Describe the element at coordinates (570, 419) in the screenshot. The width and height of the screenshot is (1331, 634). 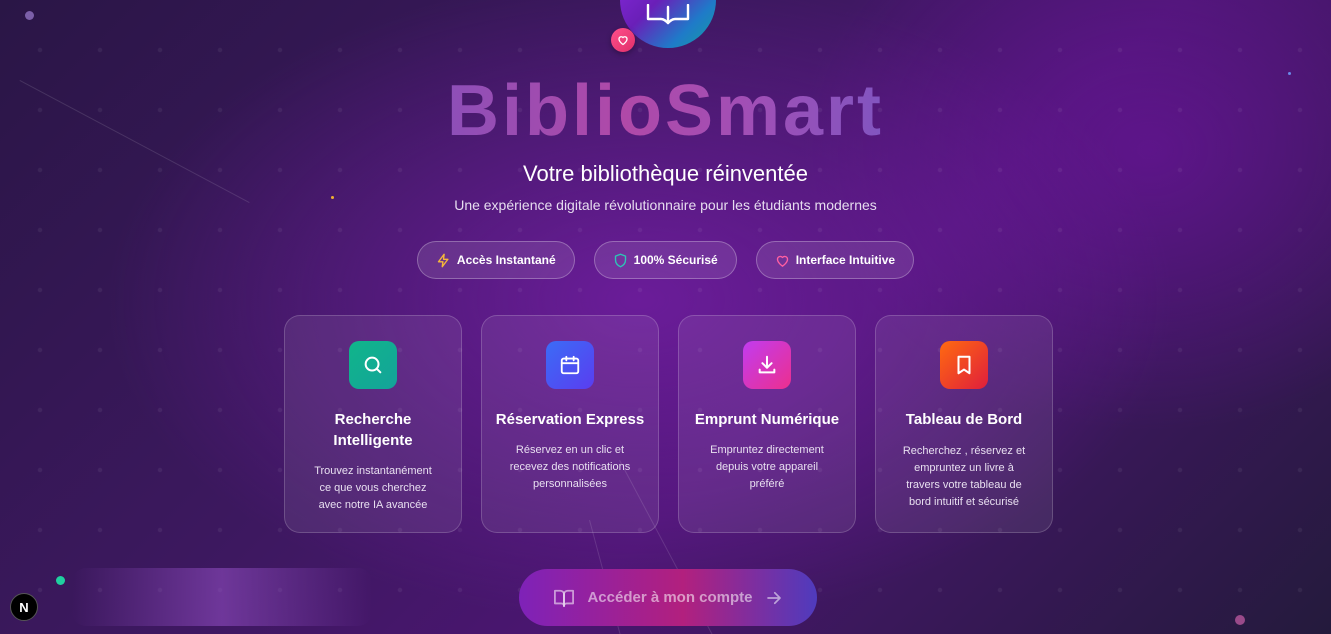
I see `card-title: Réservation Express` at that location.